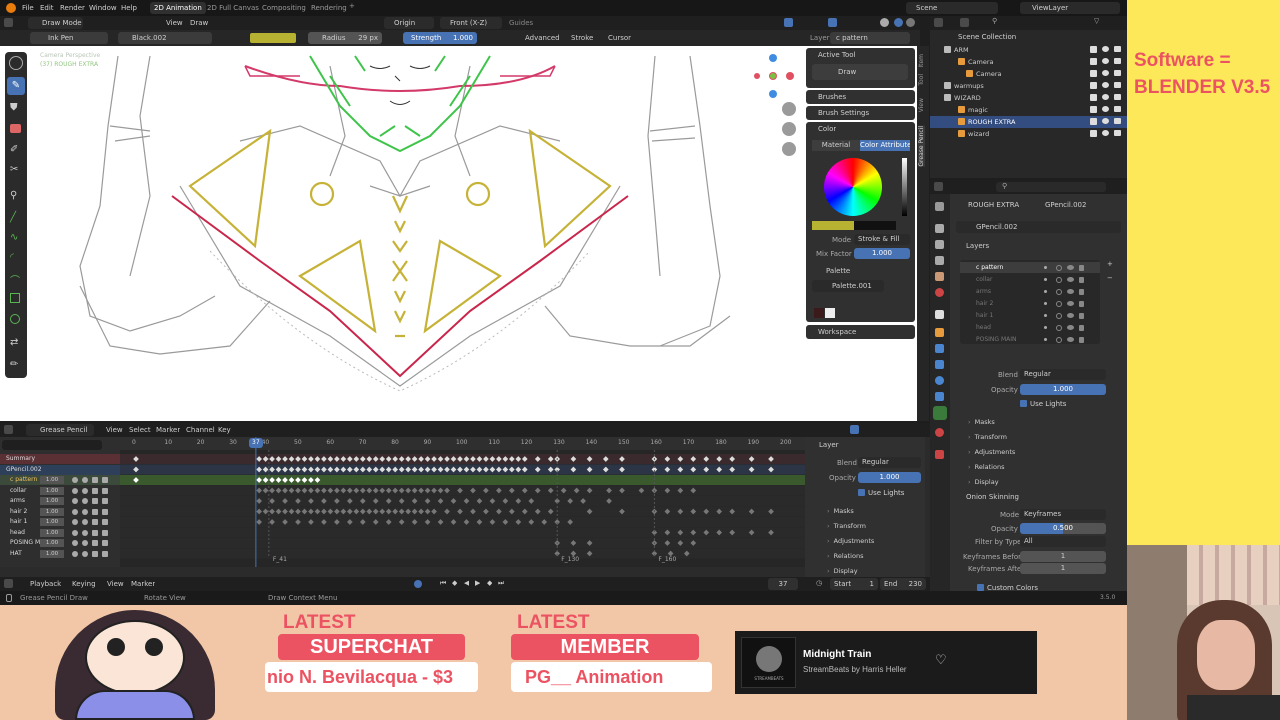  Describe the element at coordinates (836, 55) in the screenshot. I see `active-tool-header: Active Tool` at that location.